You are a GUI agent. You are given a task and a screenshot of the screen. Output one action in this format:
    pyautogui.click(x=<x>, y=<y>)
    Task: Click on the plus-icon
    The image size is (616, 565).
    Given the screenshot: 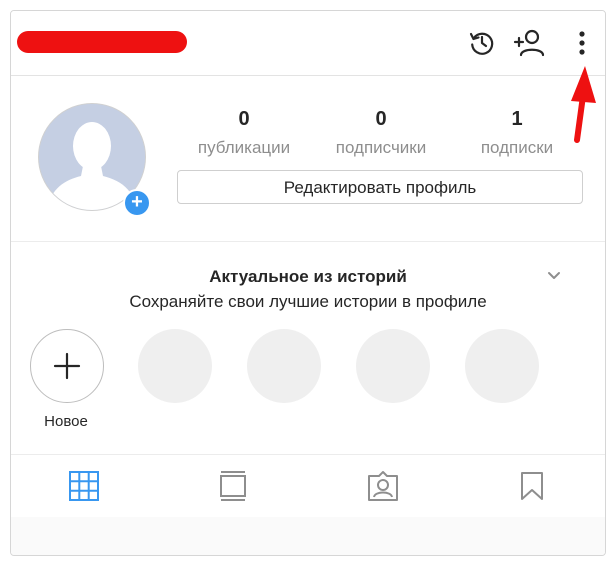 What is the action you would take?
    pyautogui.click(x=67, y=366)
    